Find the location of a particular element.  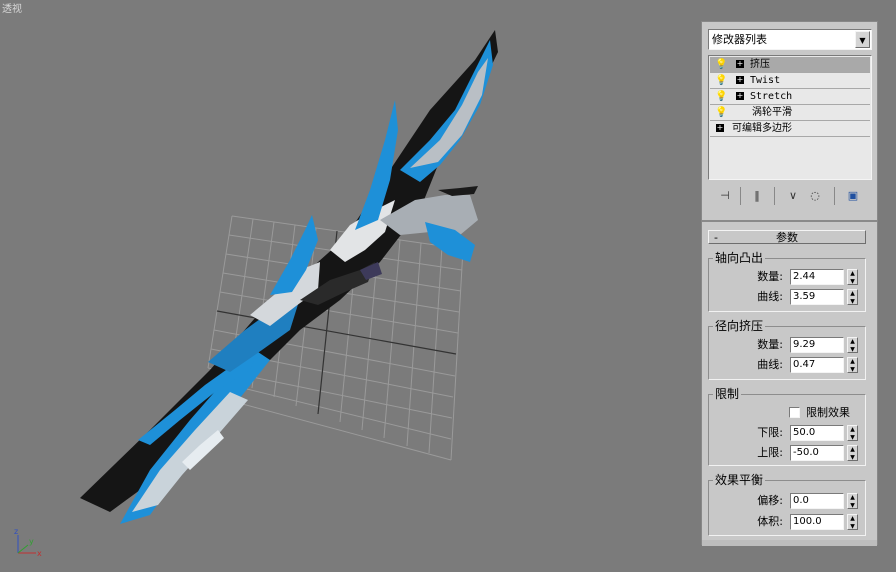

axis-z-label: z is located at coordinates (16, 531).